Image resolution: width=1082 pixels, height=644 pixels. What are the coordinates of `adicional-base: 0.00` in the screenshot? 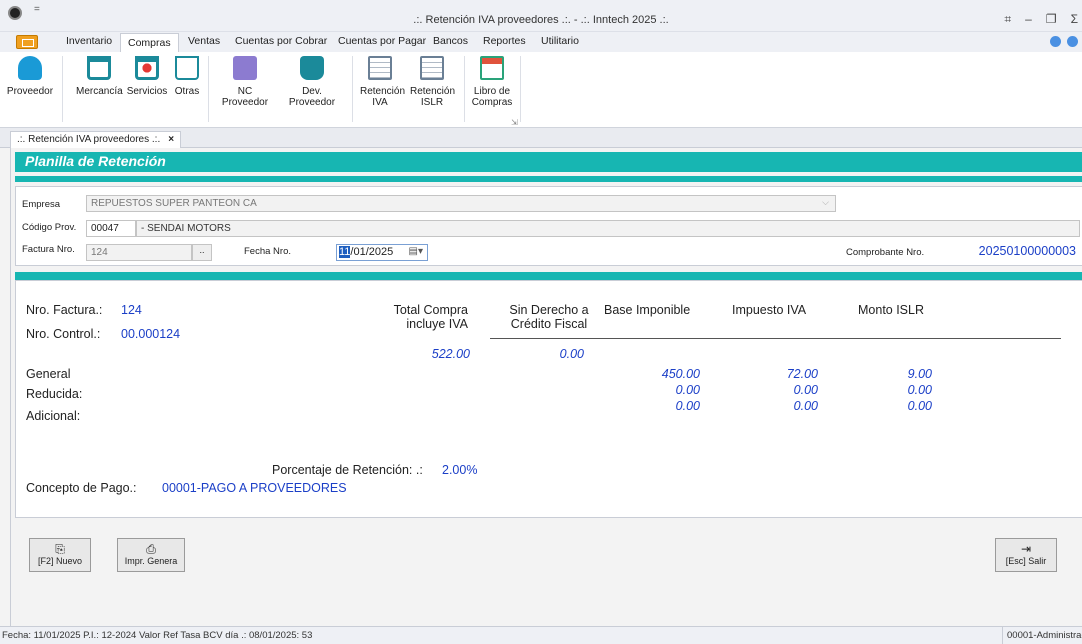 It's located at (687, 406).